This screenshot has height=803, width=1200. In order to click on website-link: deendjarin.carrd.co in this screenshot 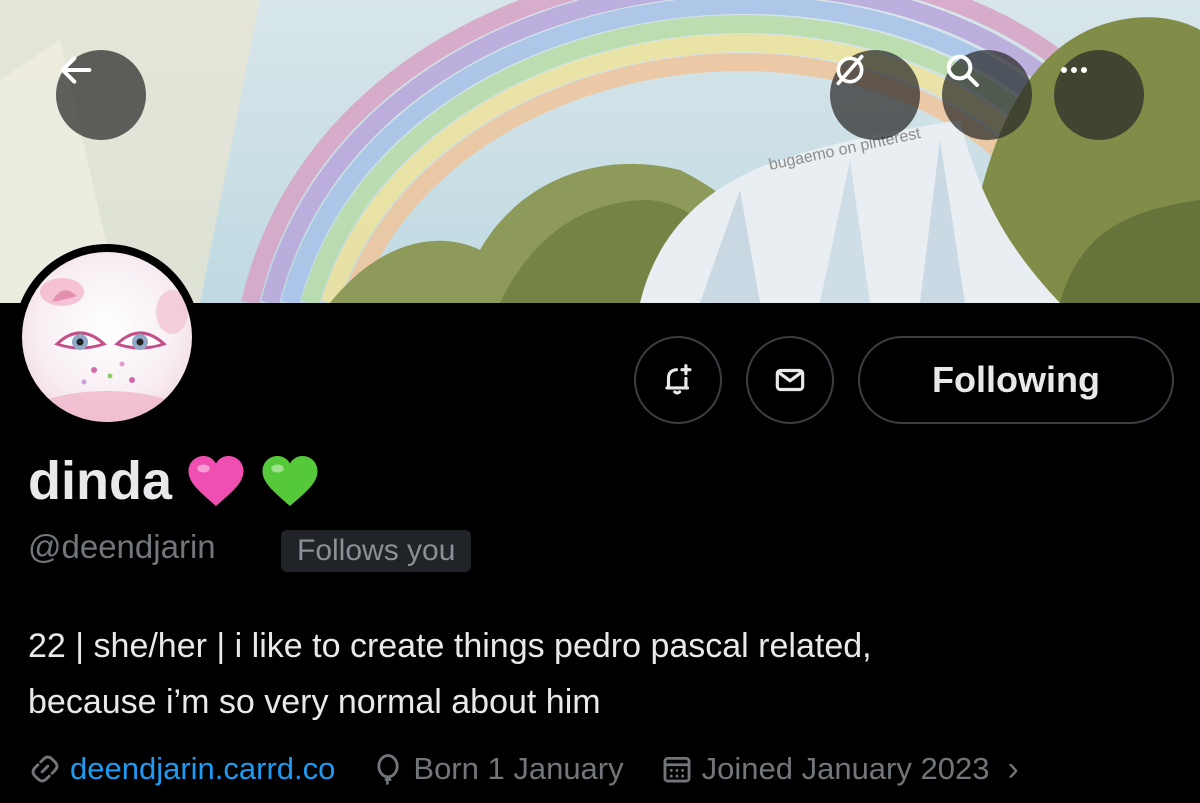, I will do `click(202, 769)`.